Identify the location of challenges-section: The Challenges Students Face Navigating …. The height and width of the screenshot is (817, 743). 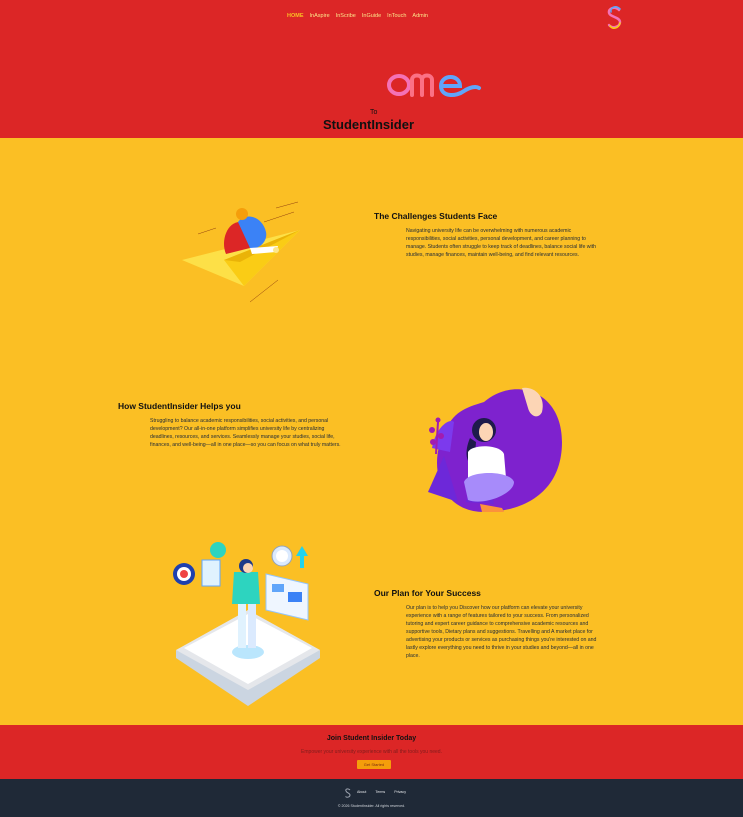
(486, 235).